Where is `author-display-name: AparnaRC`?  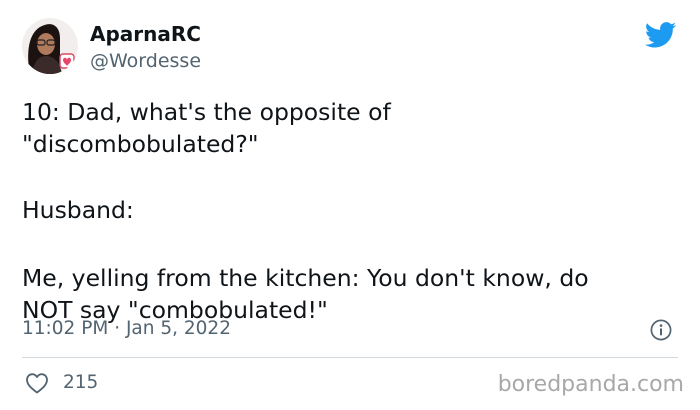 author-display-name: AparnaRC is located at coordinates (145, 34).